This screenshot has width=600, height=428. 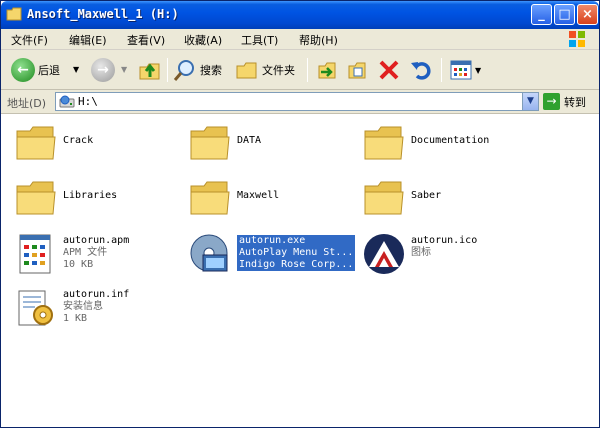 What do you see at coordinates (95, 147) in the screenshot?
I see `folder-crack: Crack` at bounding box center [95, 147].